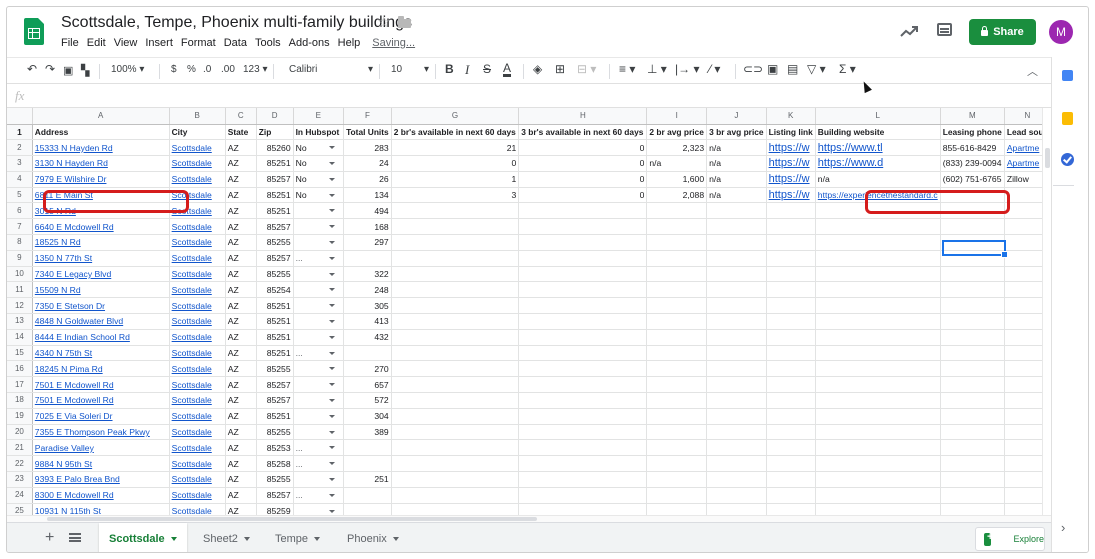 Image resolution: width=1095 pixels, height=559 pixels. What do you see at coordinates (1032, 71) in the screenshot?
I see `collapse-toolbar-icon: ︿` at bounding box center [1032, 71].